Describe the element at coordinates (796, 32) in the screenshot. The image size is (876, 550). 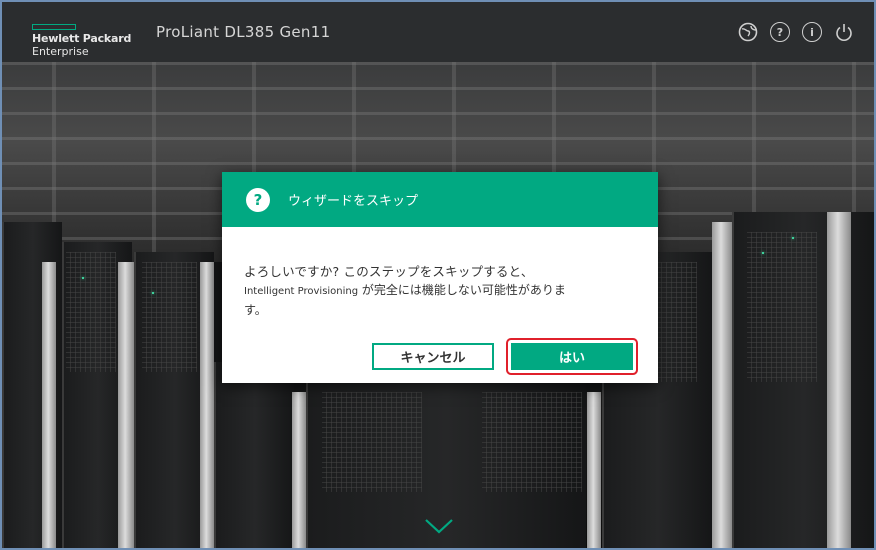
I see `header-icons: ? i` at that location.